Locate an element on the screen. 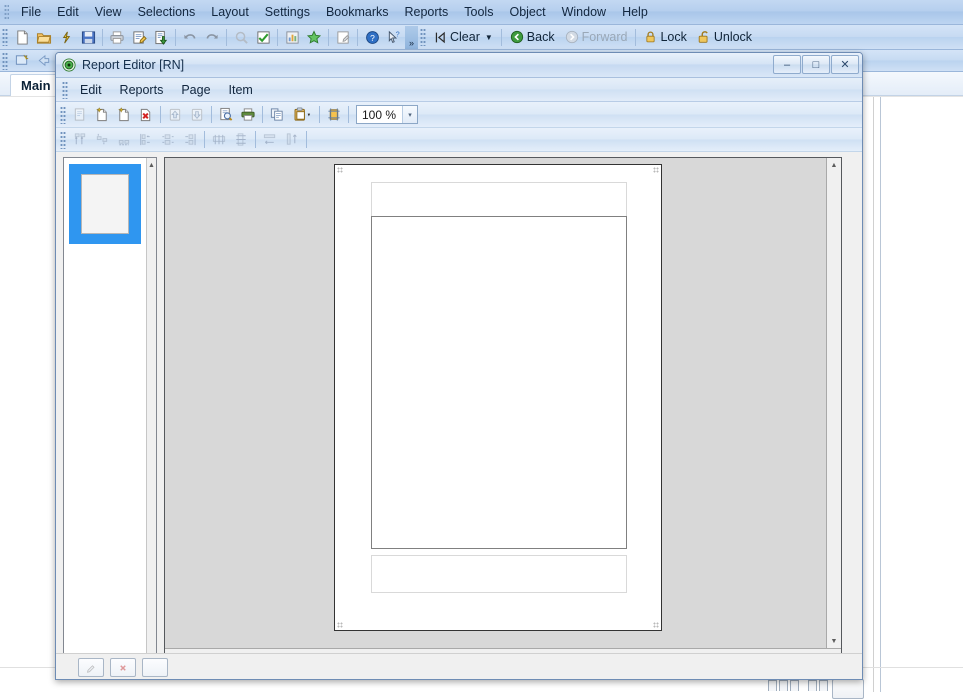 This screenshot has height=699, width=963. forward-label: Forward is located at coordinates (604, 37).